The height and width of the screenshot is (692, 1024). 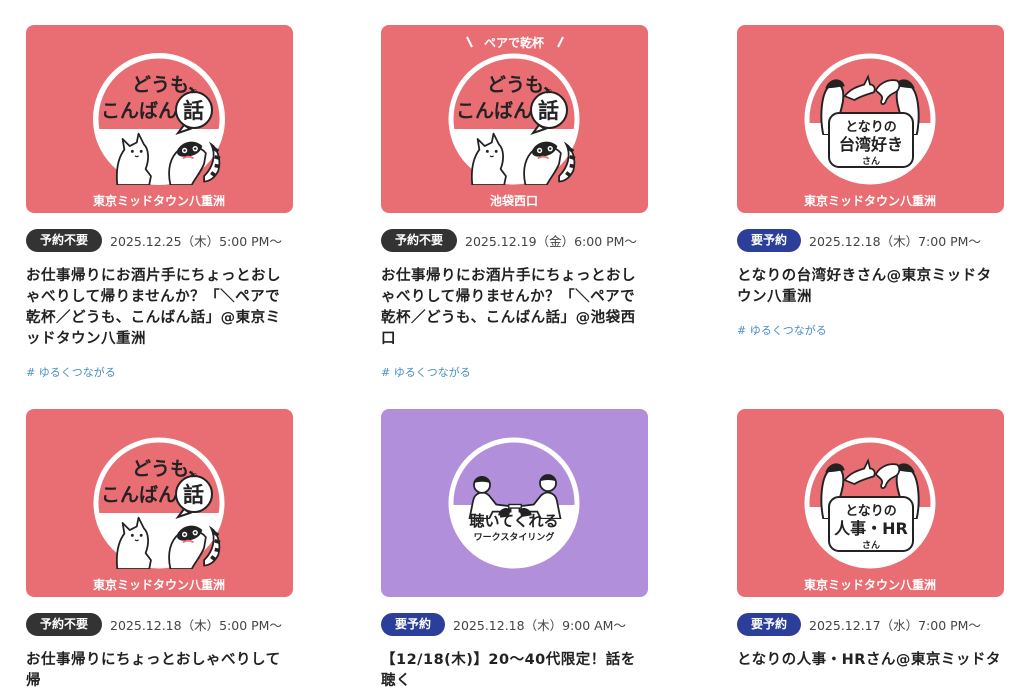 I want to click on logo-line2: ワークスタイリング, so click(x=514, y=537).